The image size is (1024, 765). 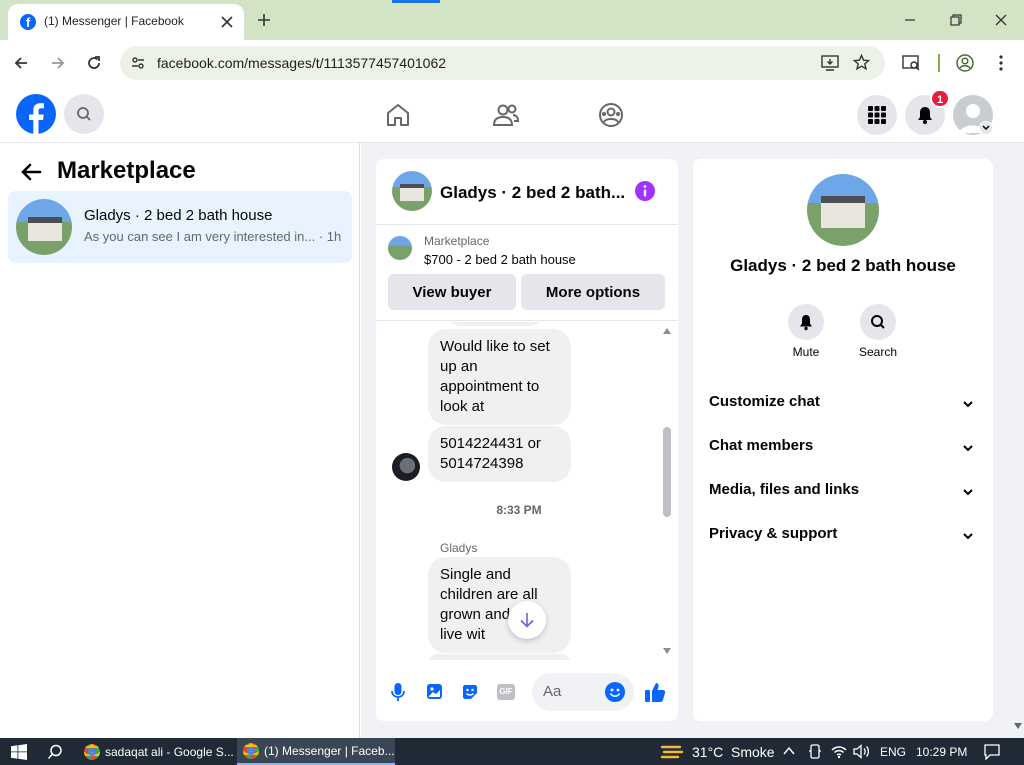 I want to click on gif-icon: GIF, so click(x=506, y=692).